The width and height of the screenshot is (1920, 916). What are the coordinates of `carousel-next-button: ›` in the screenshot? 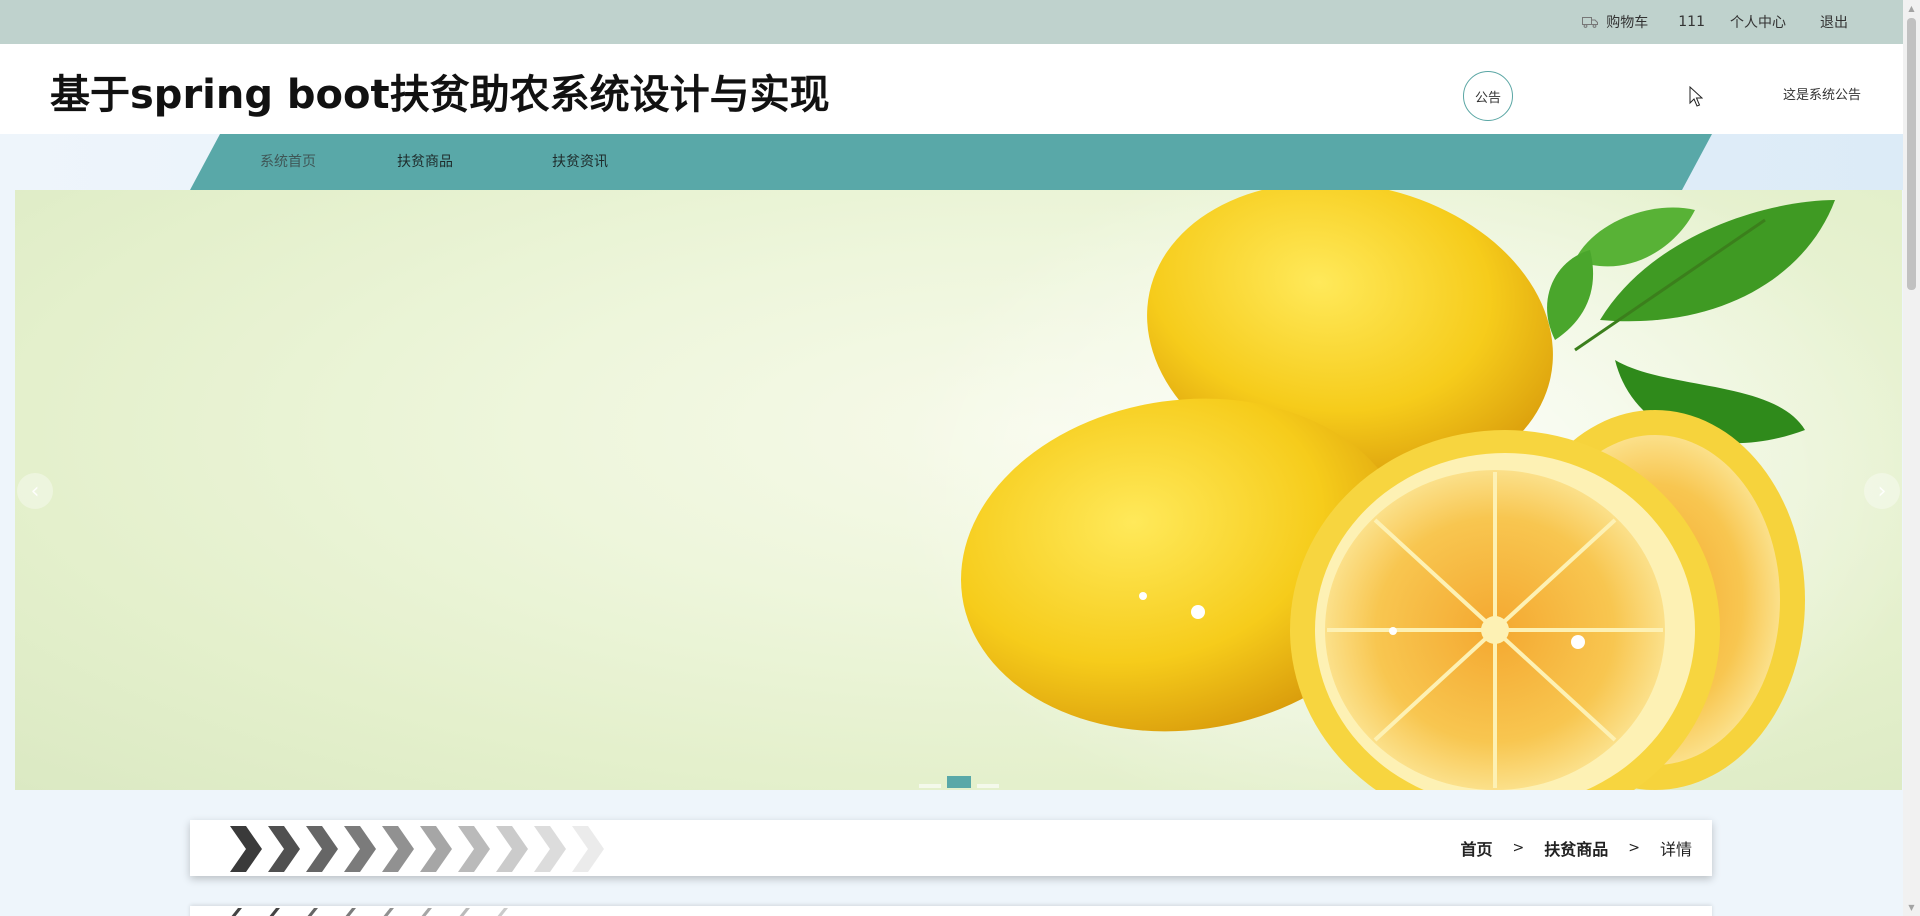 It's located at (1882, 491).